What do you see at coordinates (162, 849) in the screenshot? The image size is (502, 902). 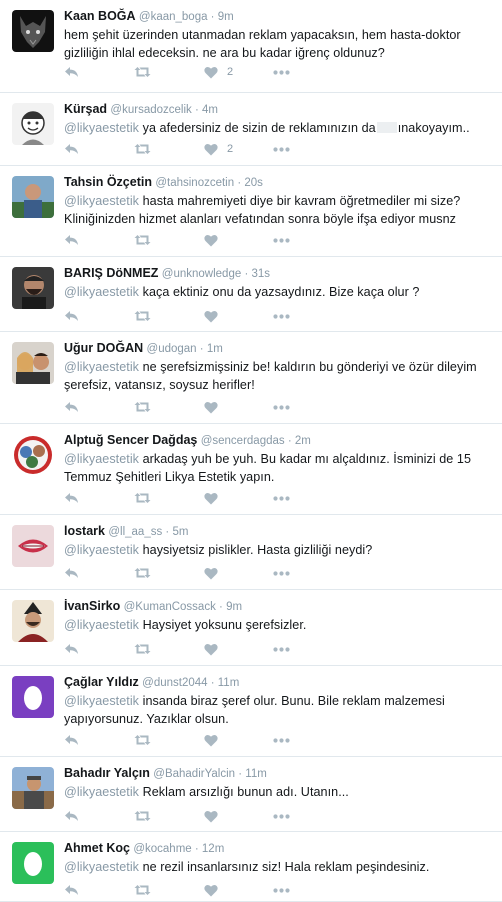 I see `username: @kocahme` at bounding box center [162, 849].